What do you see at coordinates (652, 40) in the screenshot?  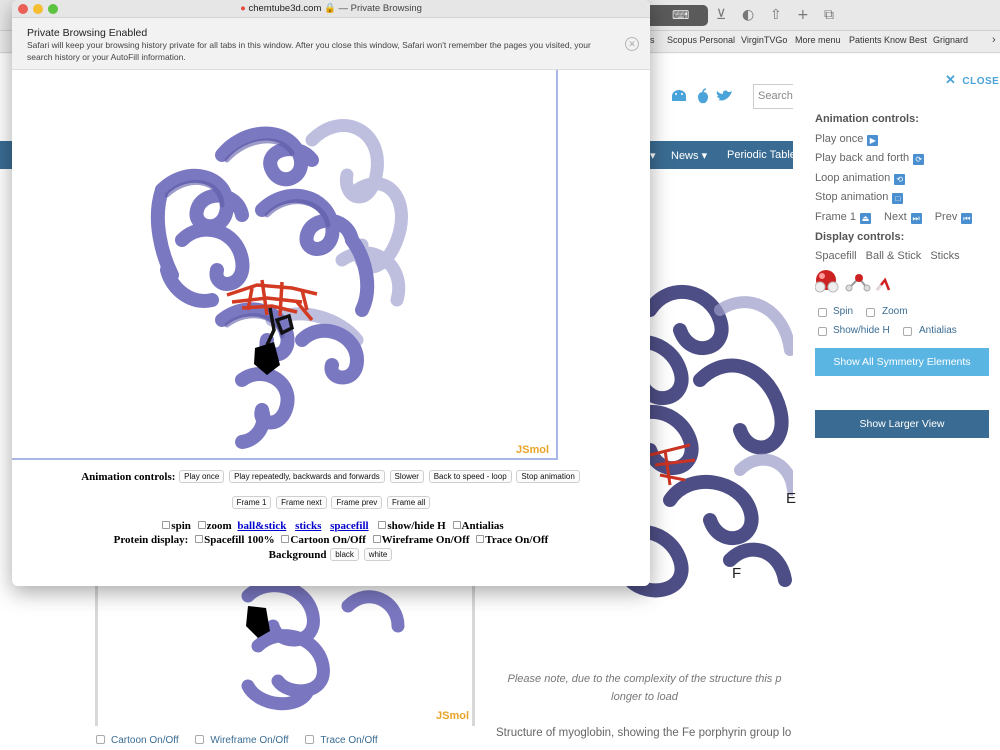 I see `bookmark-item: s` at bounding box center [652, 40].